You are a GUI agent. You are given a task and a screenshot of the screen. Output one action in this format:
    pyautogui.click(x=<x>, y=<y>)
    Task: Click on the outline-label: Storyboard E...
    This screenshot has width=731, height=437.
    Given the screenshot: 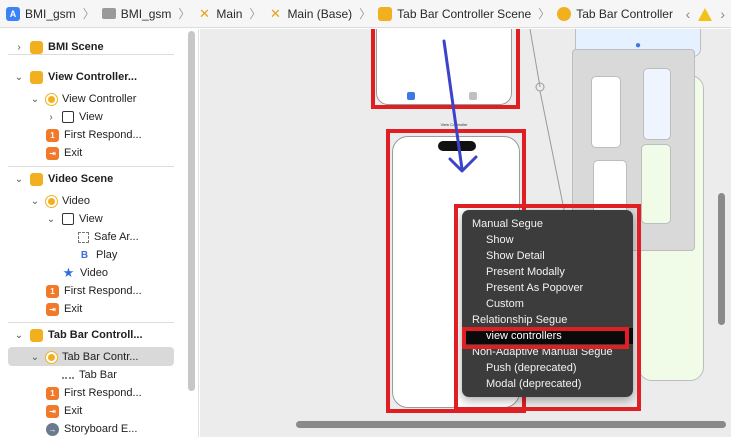 What is the action you would take?
    pyautogui.click(x=101, y=429)
    